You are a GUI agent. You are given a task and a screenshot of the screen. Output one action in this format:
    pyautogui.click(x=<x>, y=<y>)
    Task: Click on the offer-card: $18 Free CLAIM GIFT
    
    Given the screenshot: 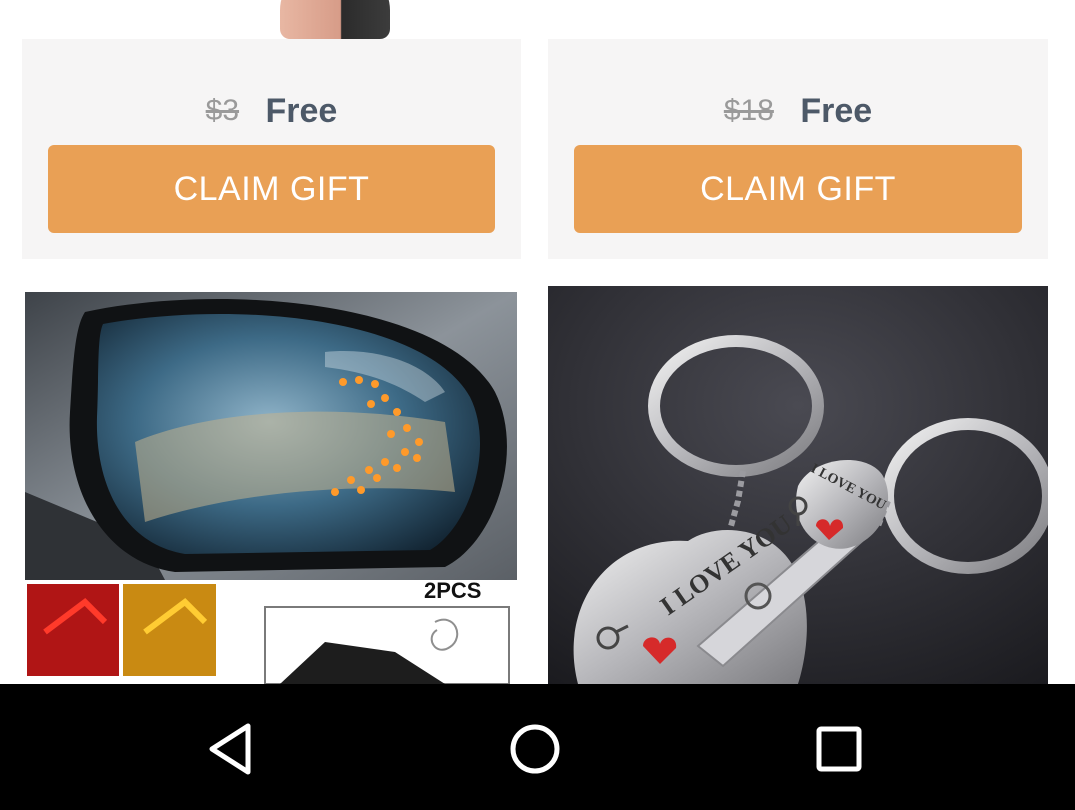 What is the action you would take?
    pyautogui.click(x=798, y=149)
    